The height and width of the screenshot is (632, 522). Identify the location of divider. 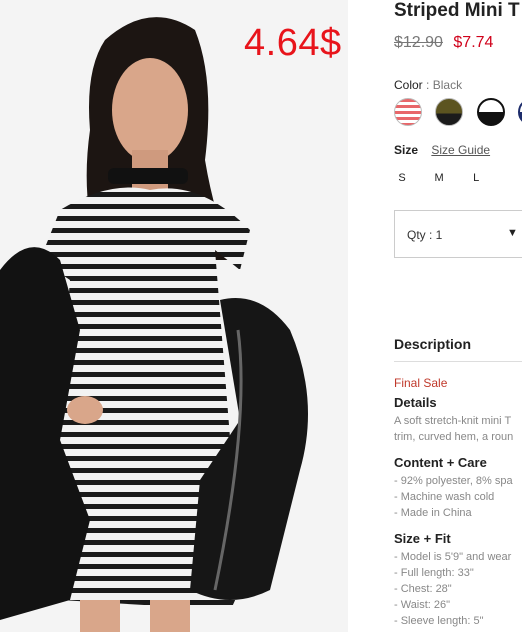
(458, 361).